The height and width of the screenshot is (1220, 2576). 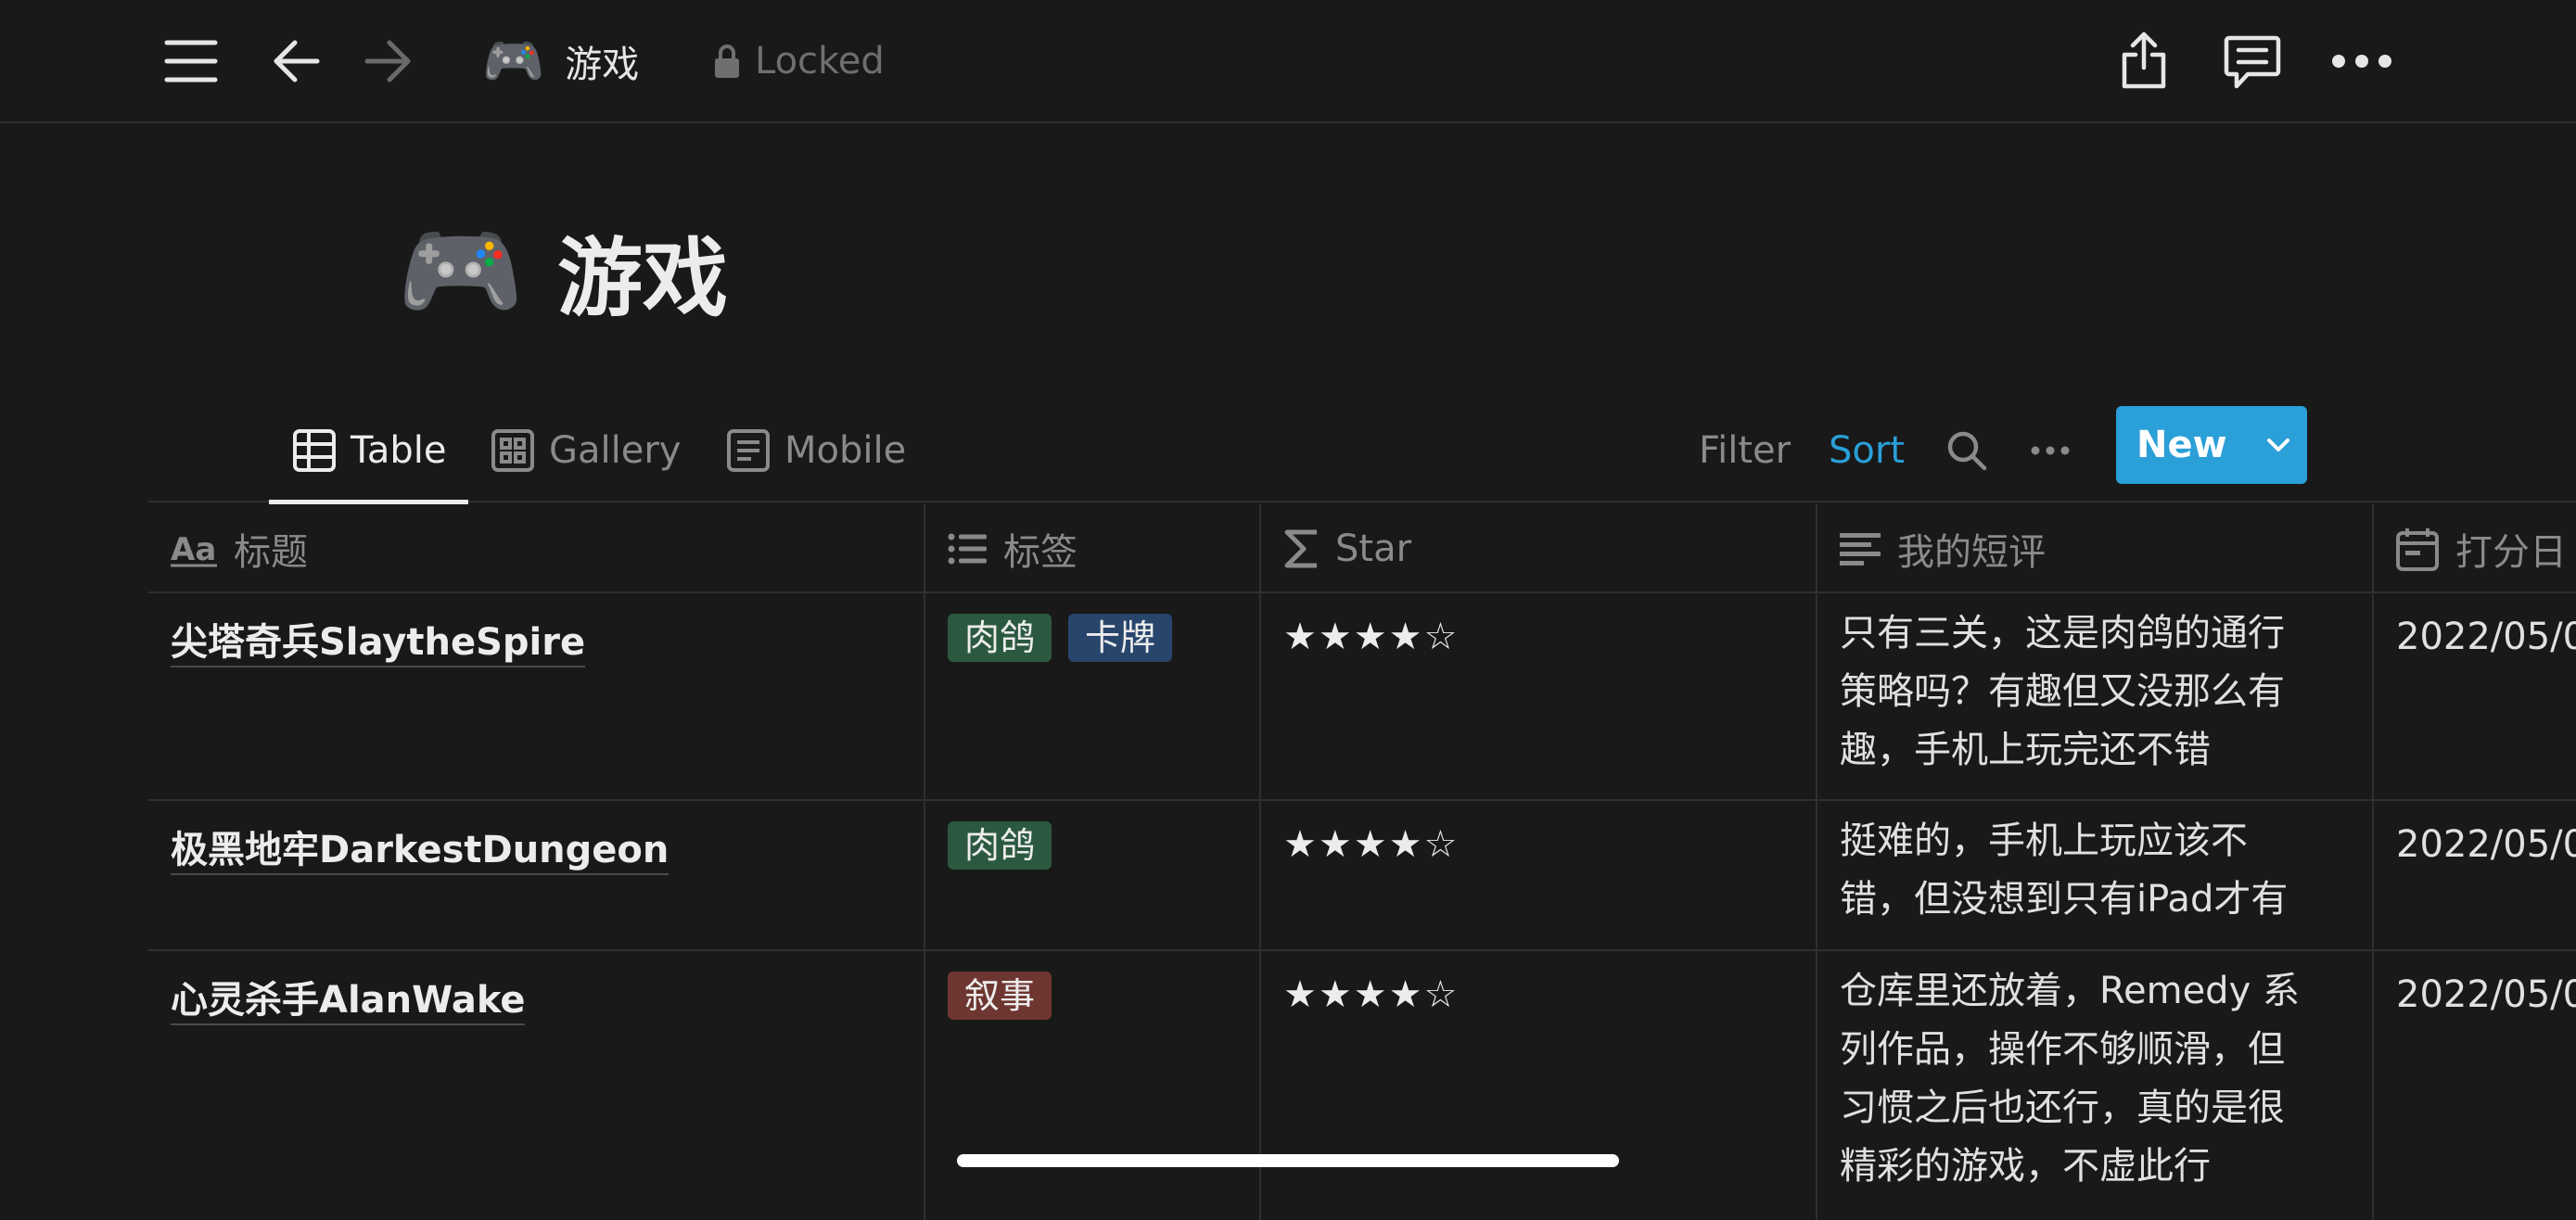 I want to click on column-header-tags: 标签, so click(x=1093, y=548).